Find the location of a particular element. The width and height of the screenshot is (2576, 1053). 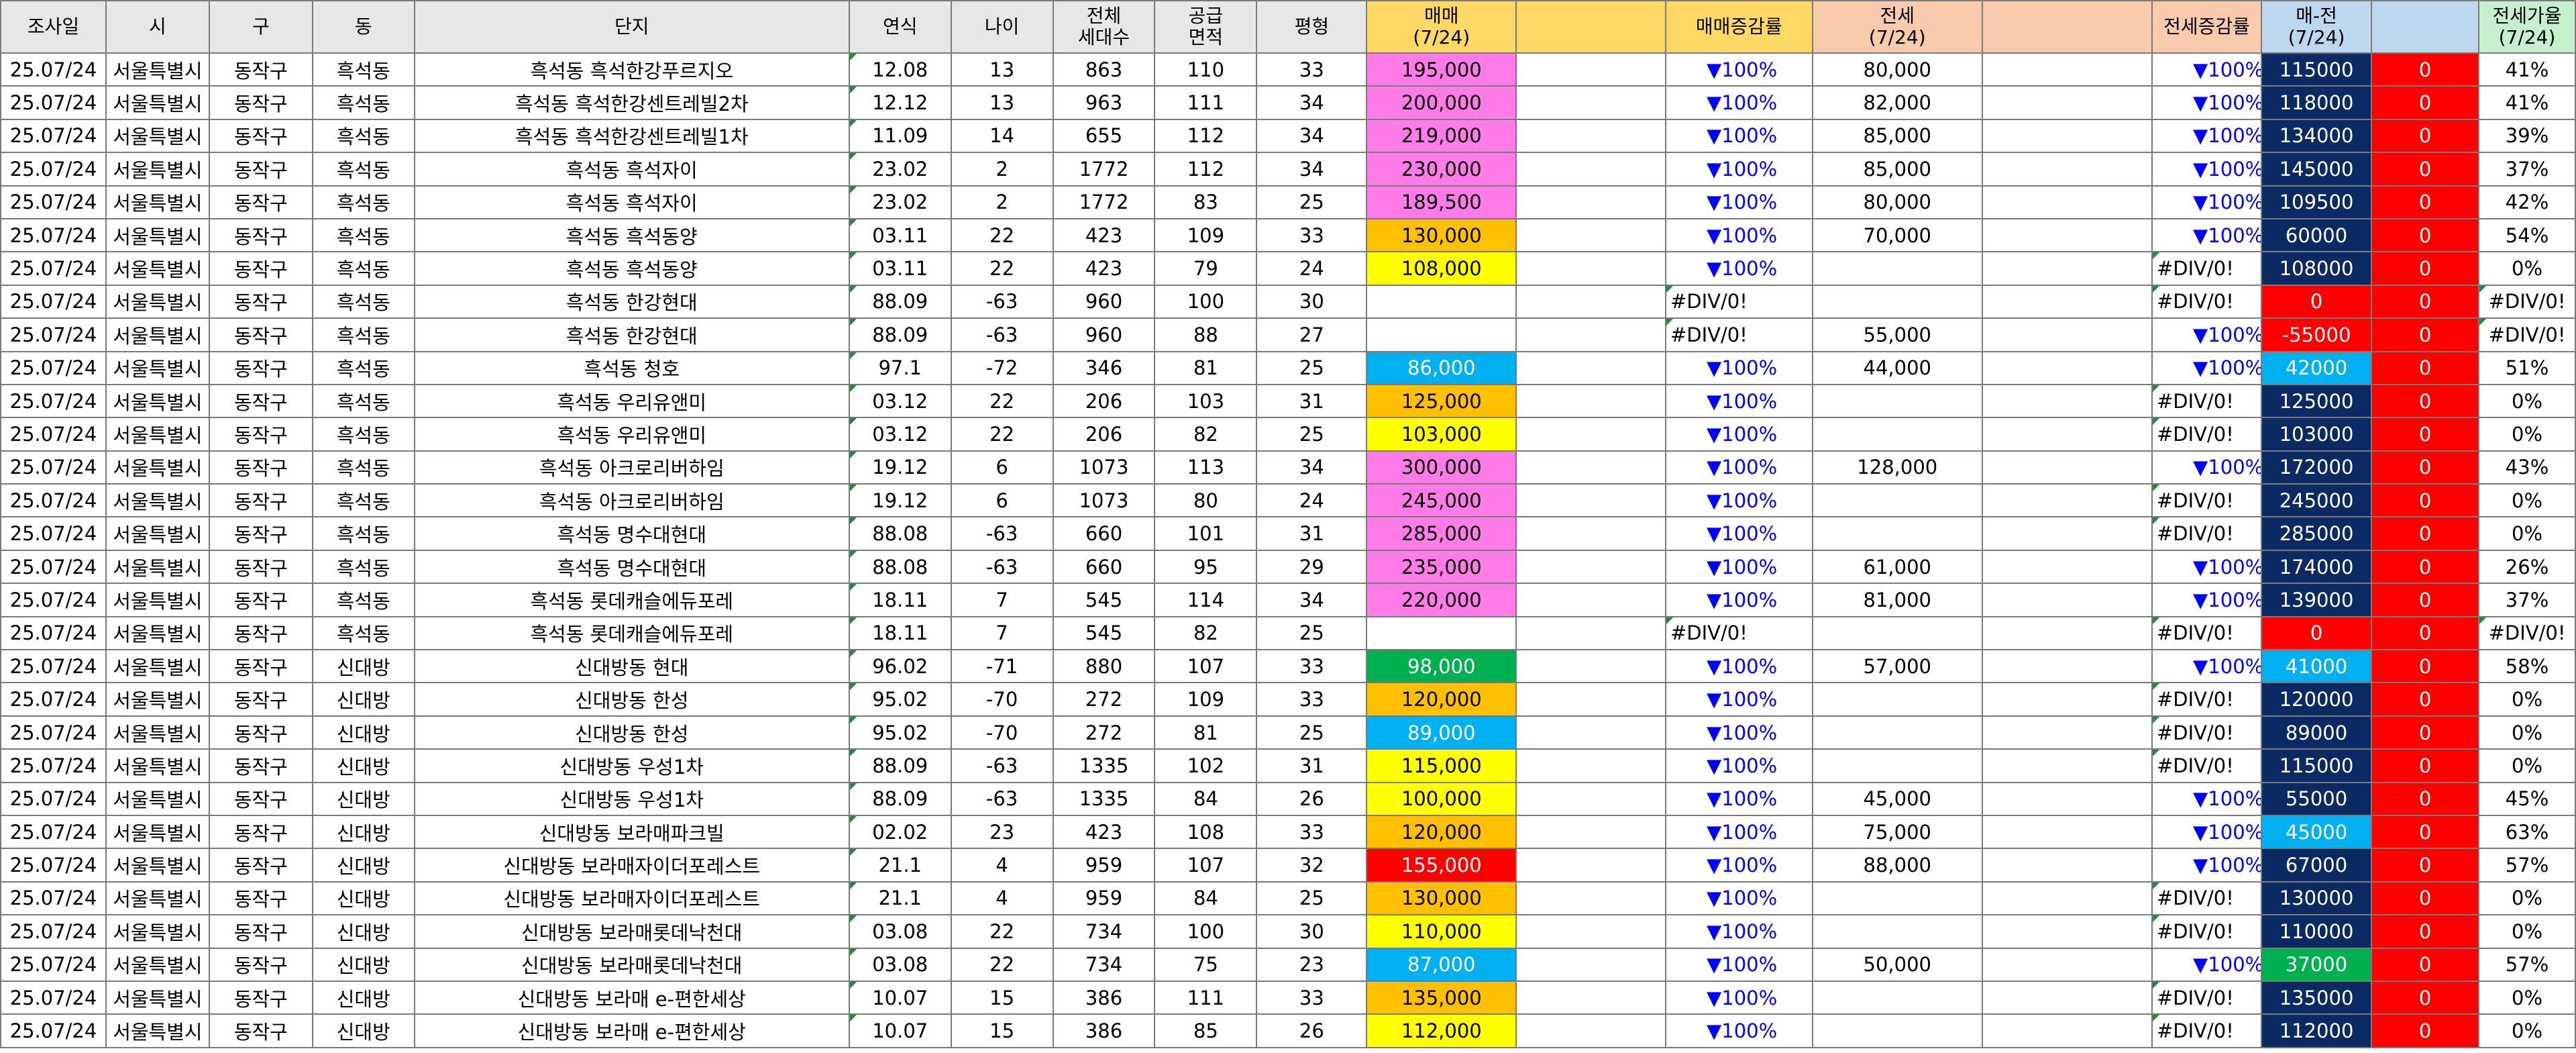

year-cell: 21.1 is located at coordinates (900, 899).